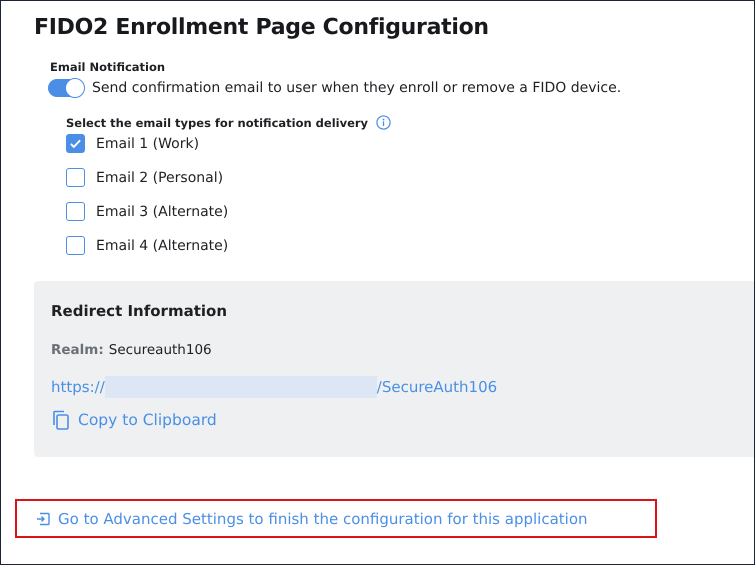  Describe the element at coordinates (217, 123) in the screenshot. I see `subheading: Select the email types for notification delivery` at that location.